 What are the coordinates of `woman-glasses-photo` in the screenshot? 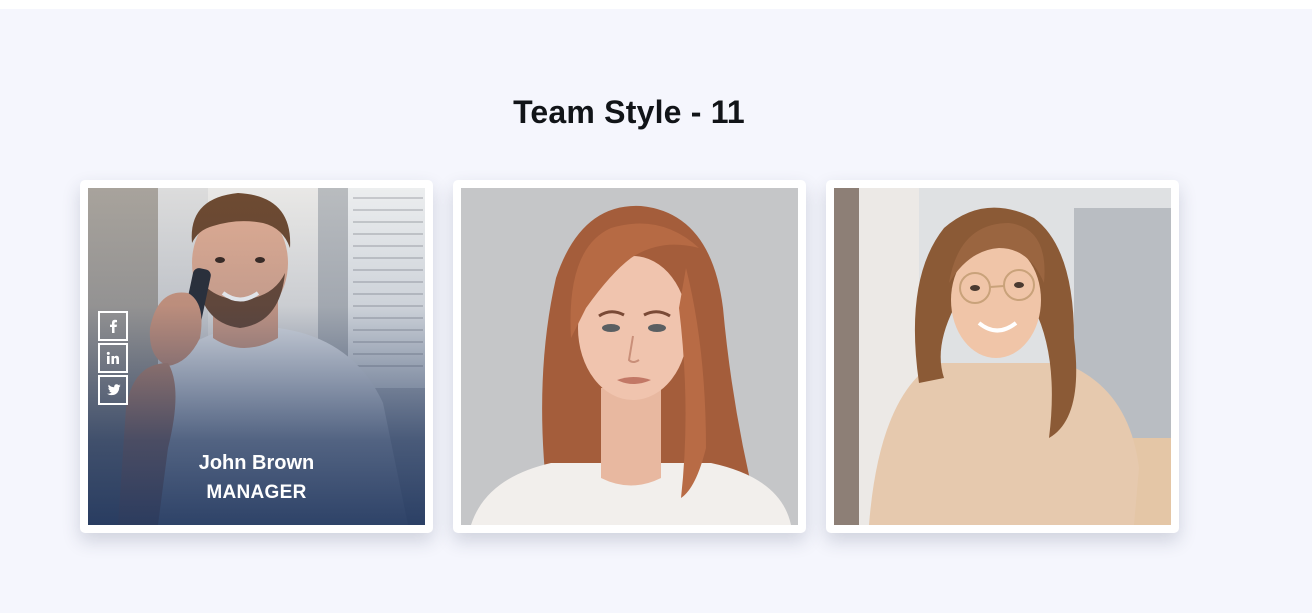 It's located at (1002, 356).